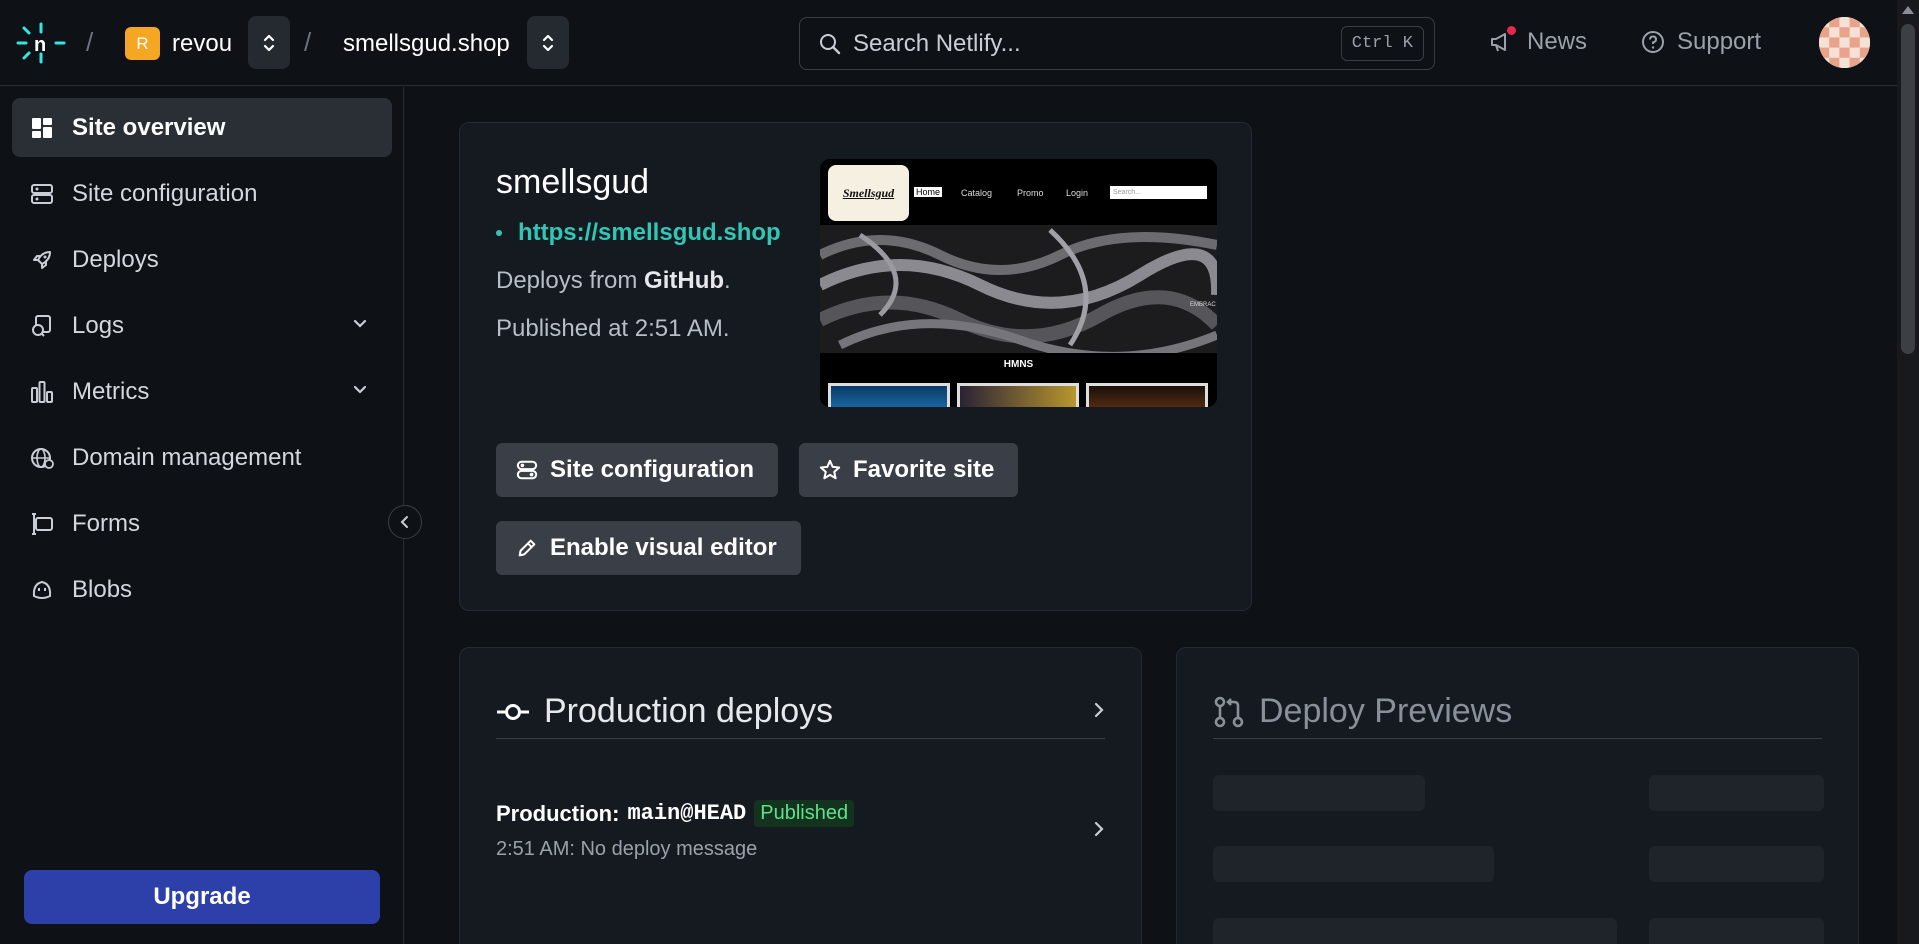  I want to click on sidebar-item-logs: Logs, so click(202, 325).